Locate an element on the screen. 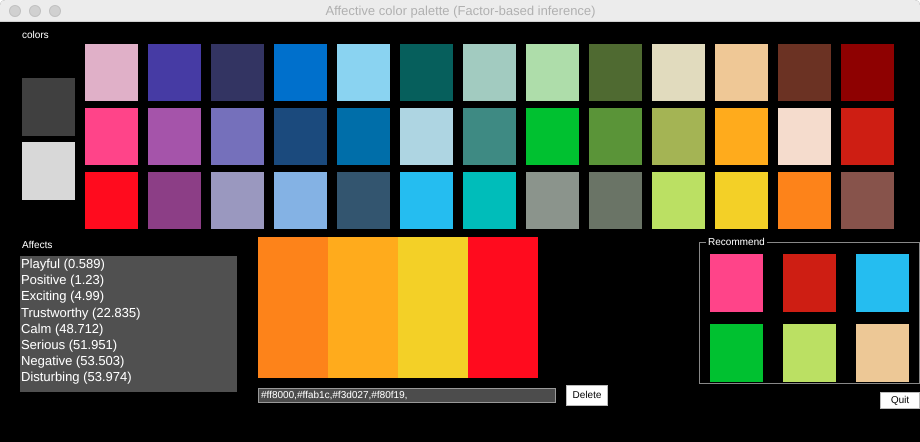 This screenshot has height=442, width=920. affect-item: Negative (53.503) is located at coordinates (128, 361).